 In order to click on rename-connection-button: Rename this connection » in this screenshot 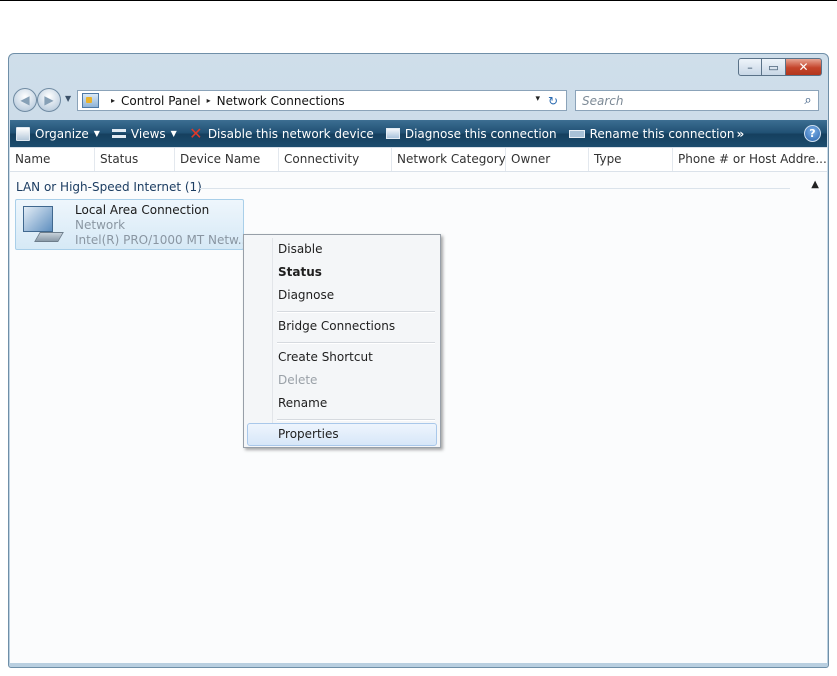, I will do `click(656, 133)`.